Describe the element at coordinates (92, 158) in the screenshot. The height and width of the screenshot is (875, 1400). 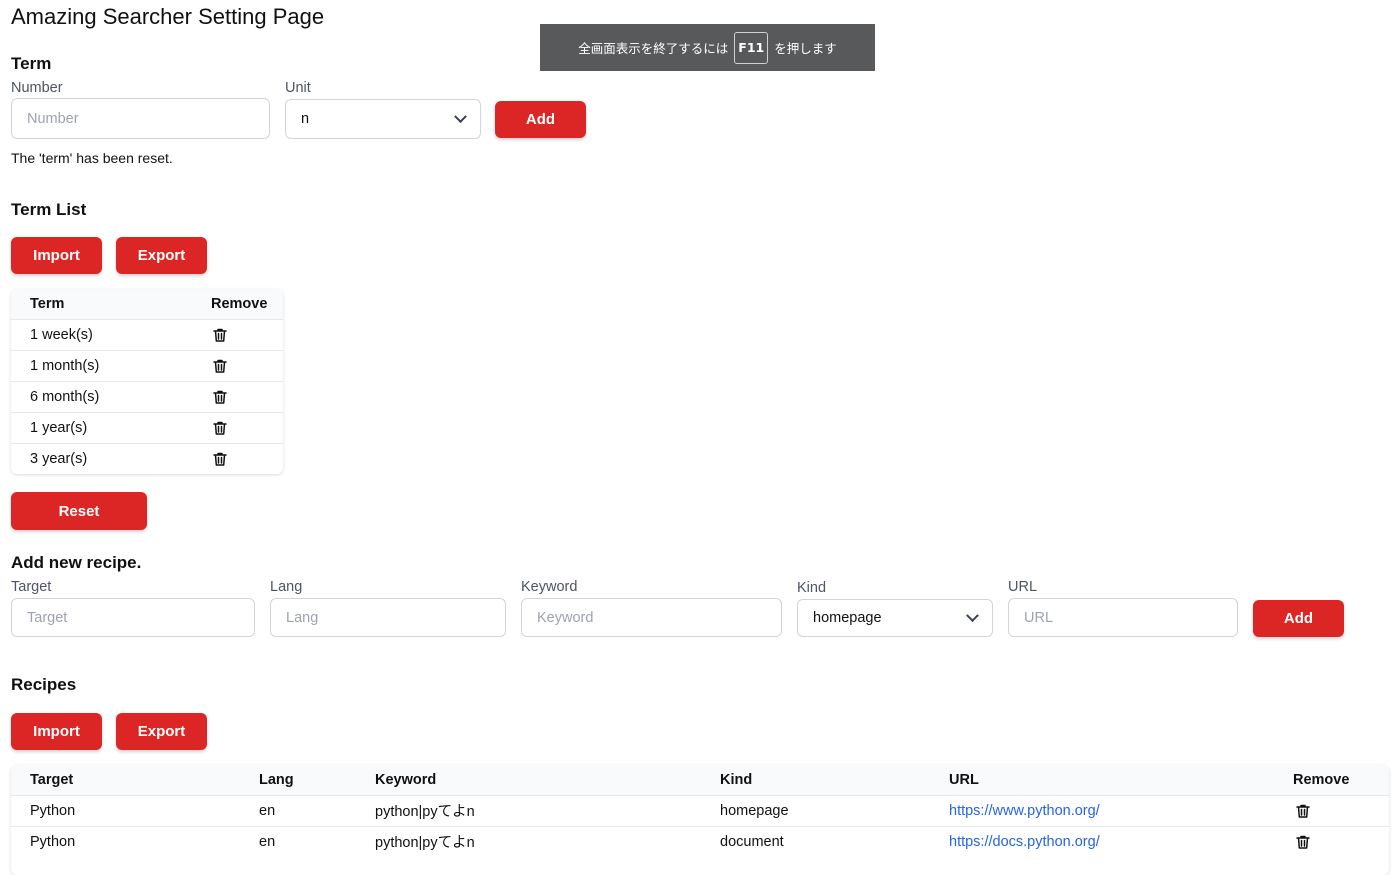
I see `term-status-message: The 'term' has been reset.` at that location.